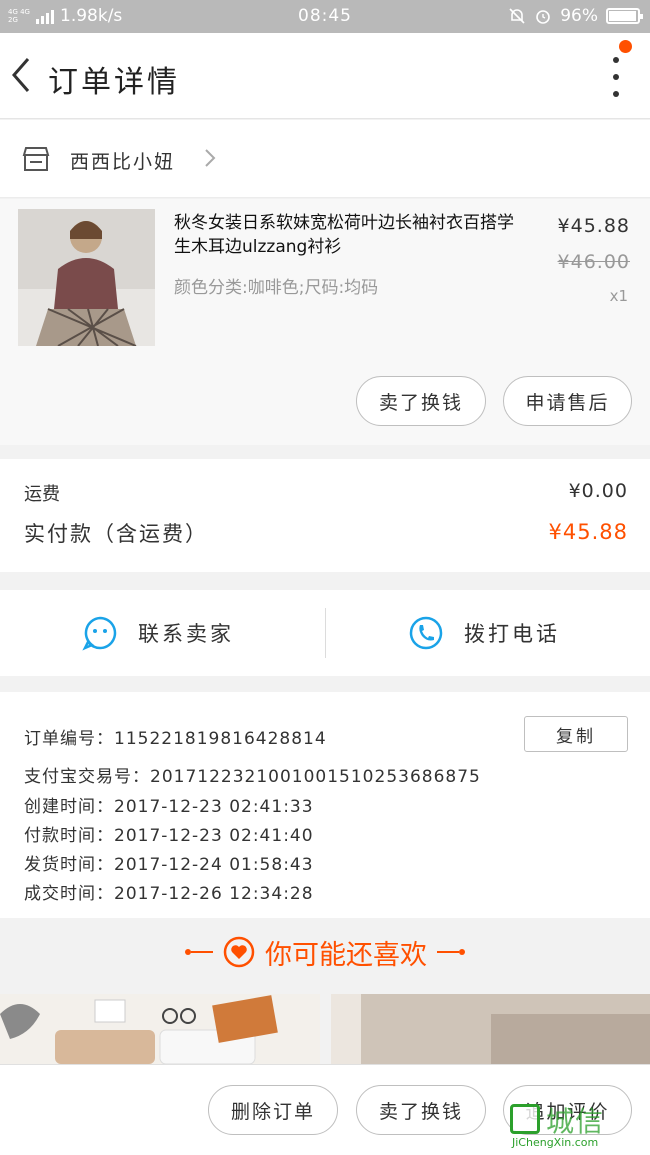  What do you see at coordinates (276, 288) in the screenshot?
I see `product-spec: 颜色分类:咖啡色;尺码:均码` at bounding box center [276, 288].